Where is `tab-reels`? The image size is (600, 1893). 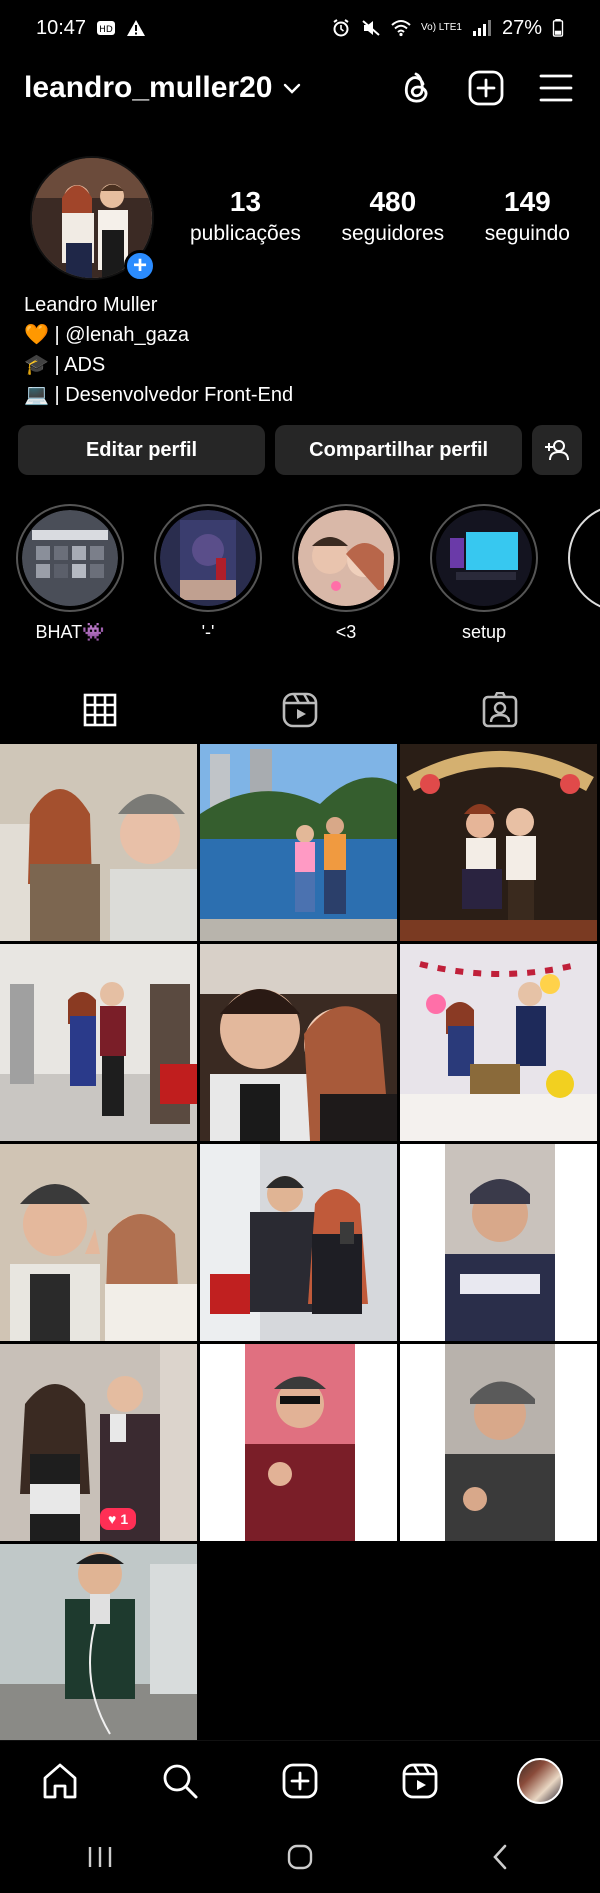
tab-reels is located at coordinates (300, 710).